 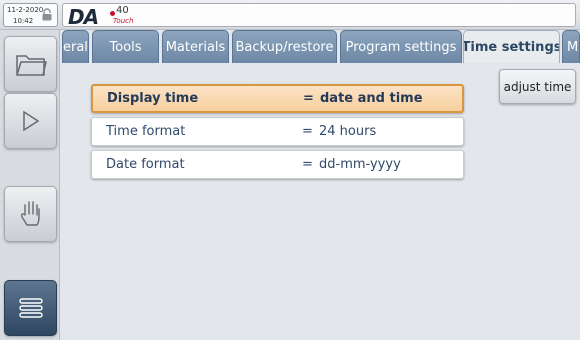 I want to click on setting-row-display-time: Display time = date and time, so click(x=277, y=98).